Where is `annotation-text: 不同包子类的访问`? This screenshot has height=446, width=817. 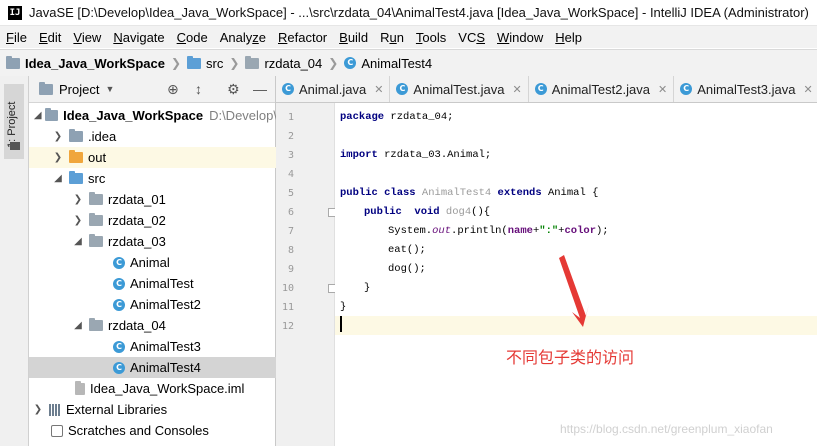
annotation-text: 不同包子类的访问 is located at coordinates (570, 357).